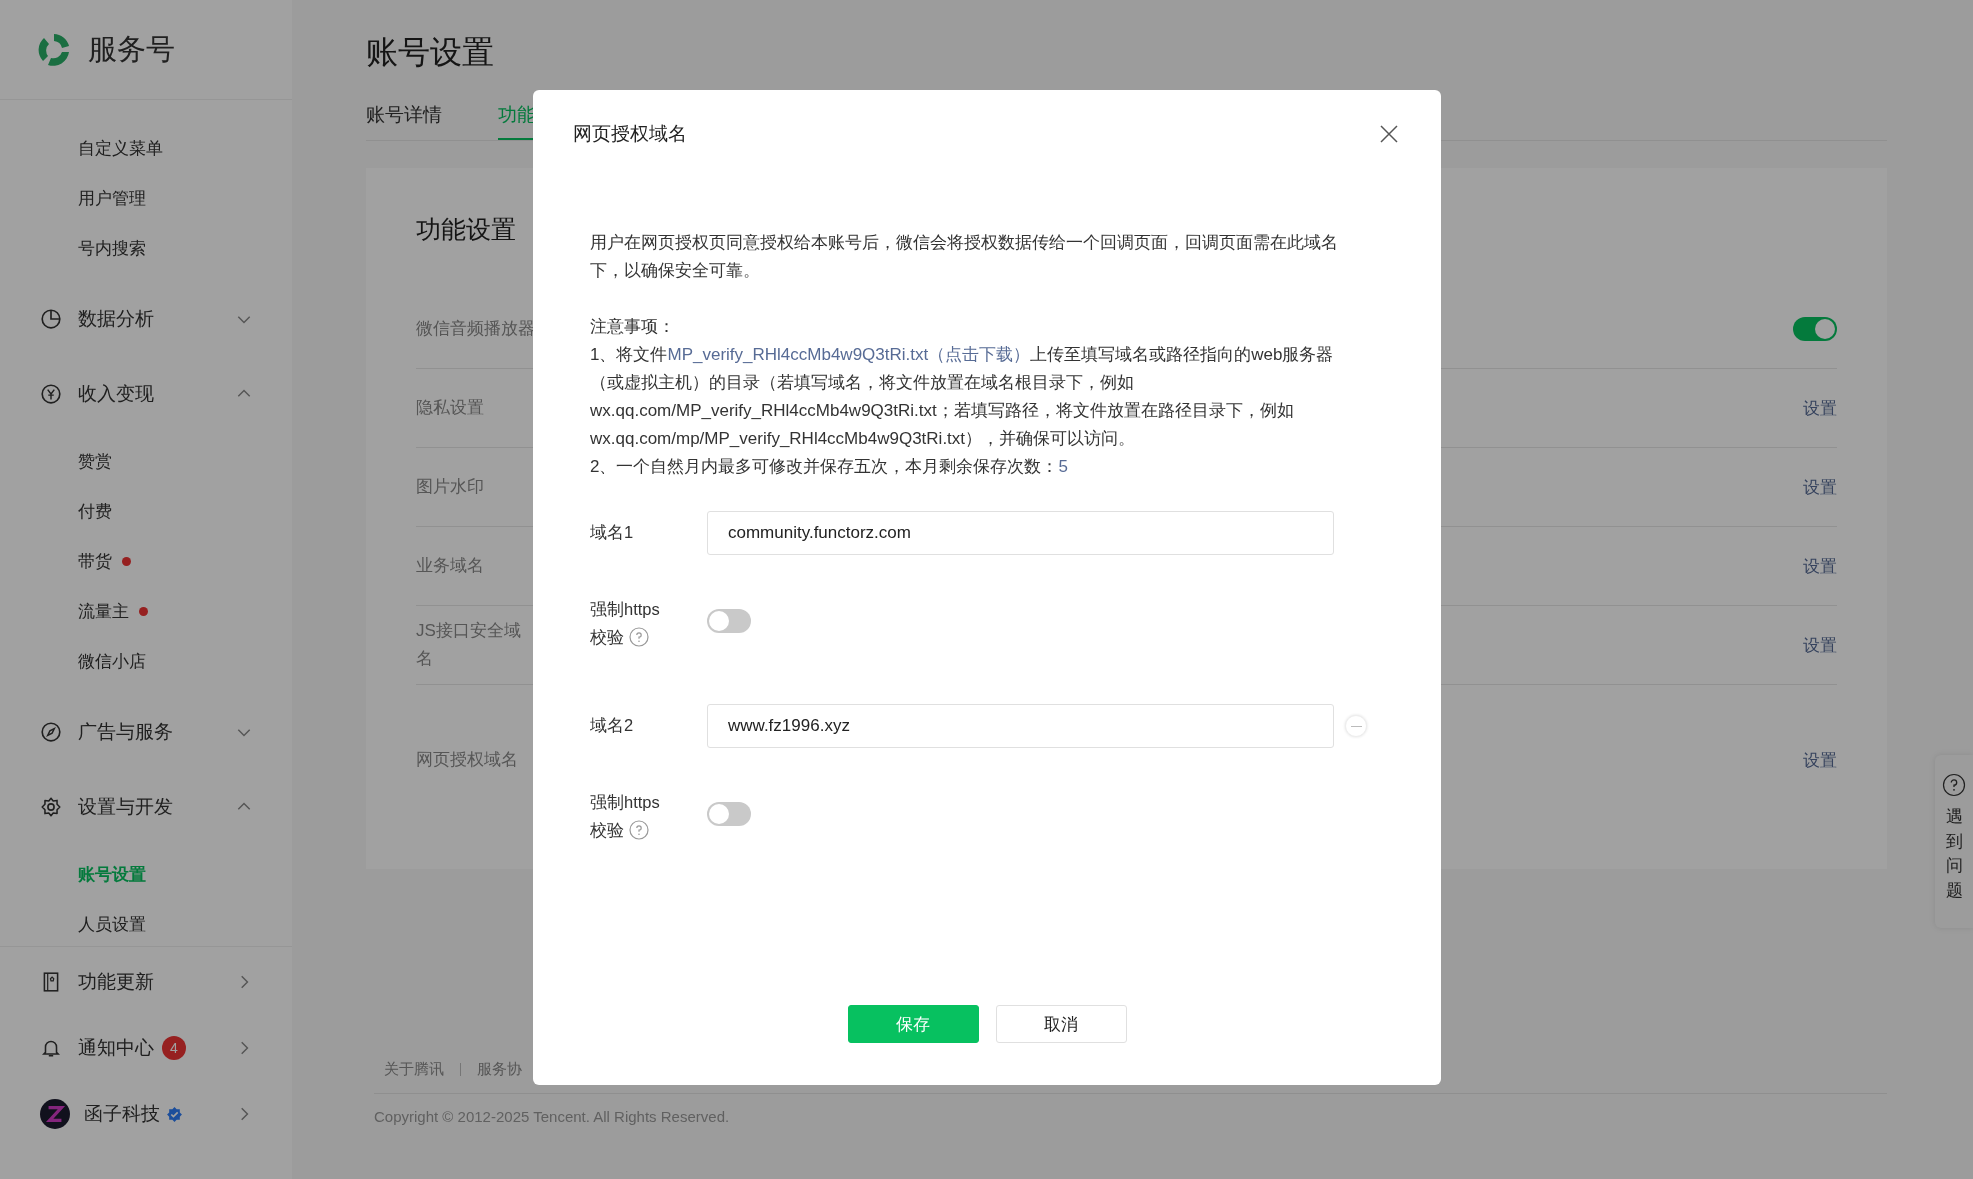  What do you see at coordinates (1061, 1024) in the screenshot?
I see `cancel-button: 取消` at bounding box center [1061, 1024].